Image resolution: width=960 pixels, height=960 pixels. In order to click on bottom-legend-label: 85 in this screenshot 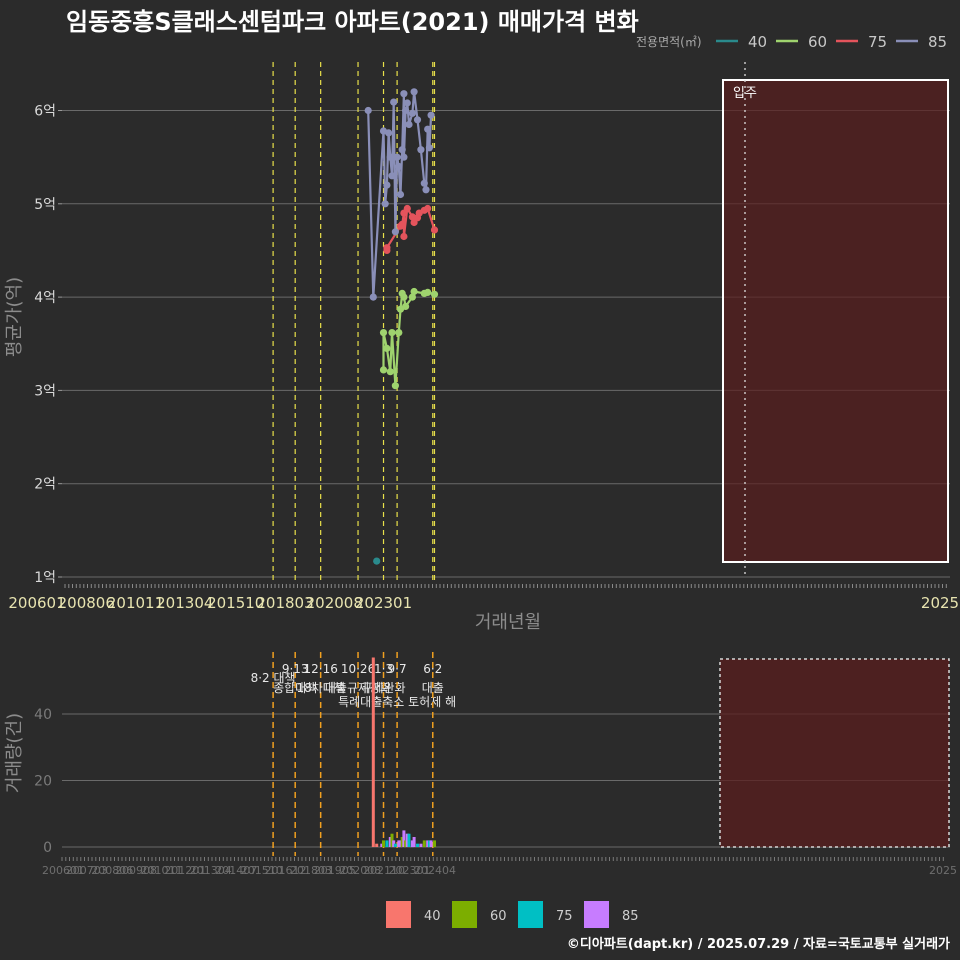, I will do `click(630, 916)`.